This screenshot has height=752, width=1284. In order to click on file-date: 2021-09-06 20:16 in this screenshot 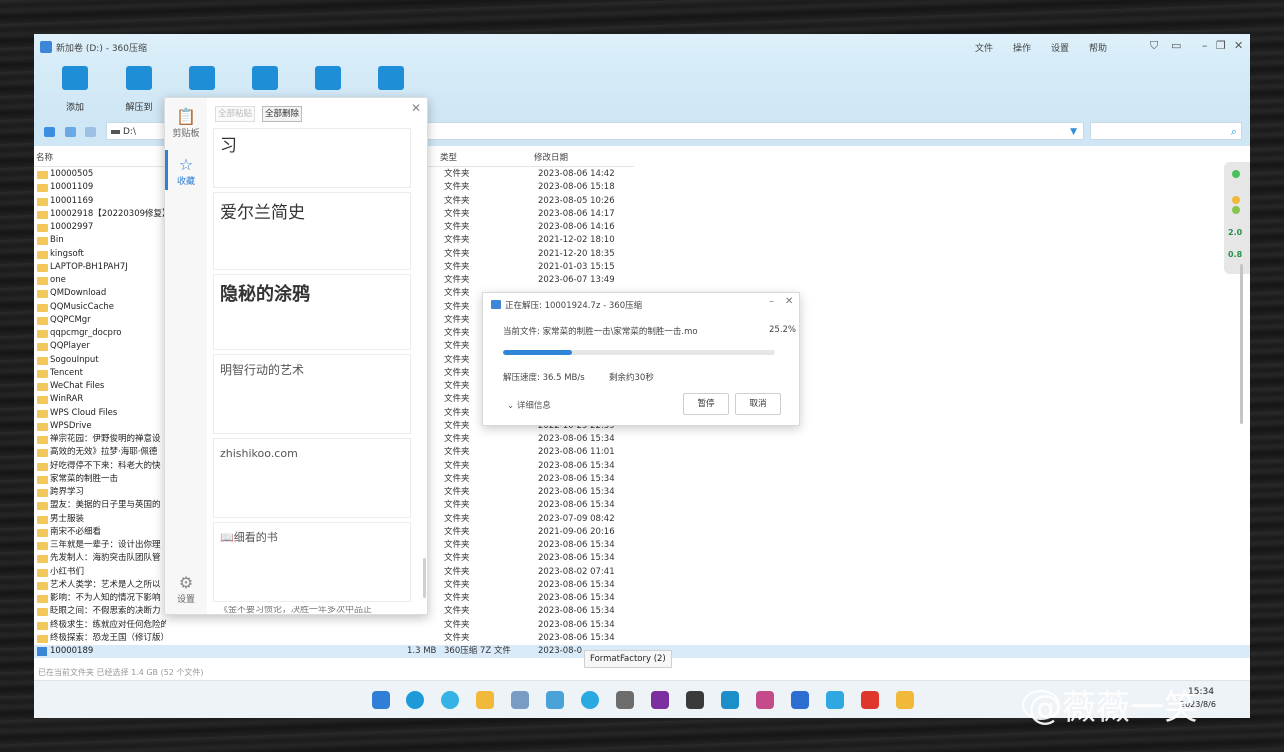, I will do `click(576, 531)`.